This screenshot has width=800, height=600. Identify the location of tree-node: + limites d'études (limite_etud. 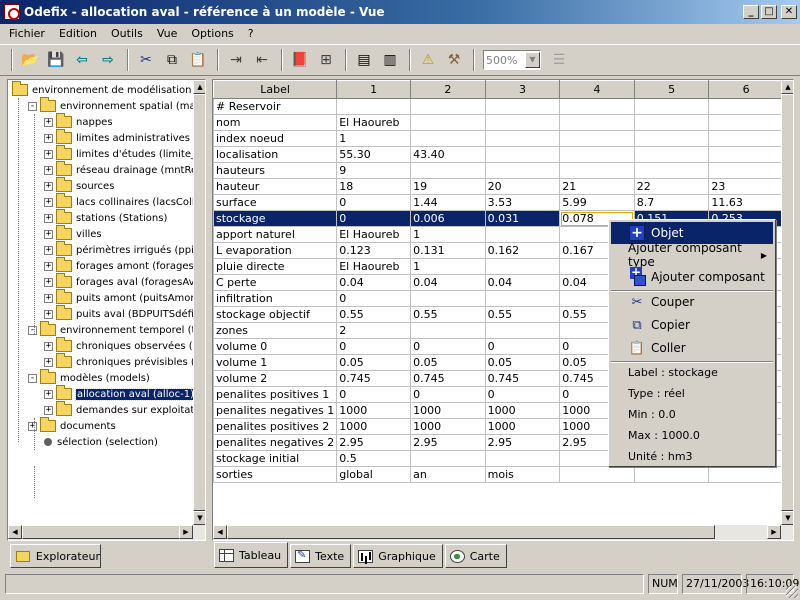
(119, 153).